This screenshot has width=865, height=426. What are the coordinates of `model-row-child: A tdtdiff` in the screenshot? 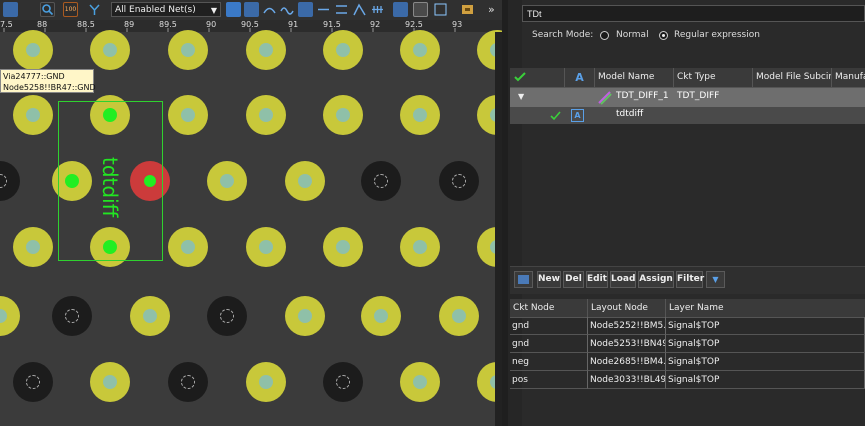 It's located at (687, 115).